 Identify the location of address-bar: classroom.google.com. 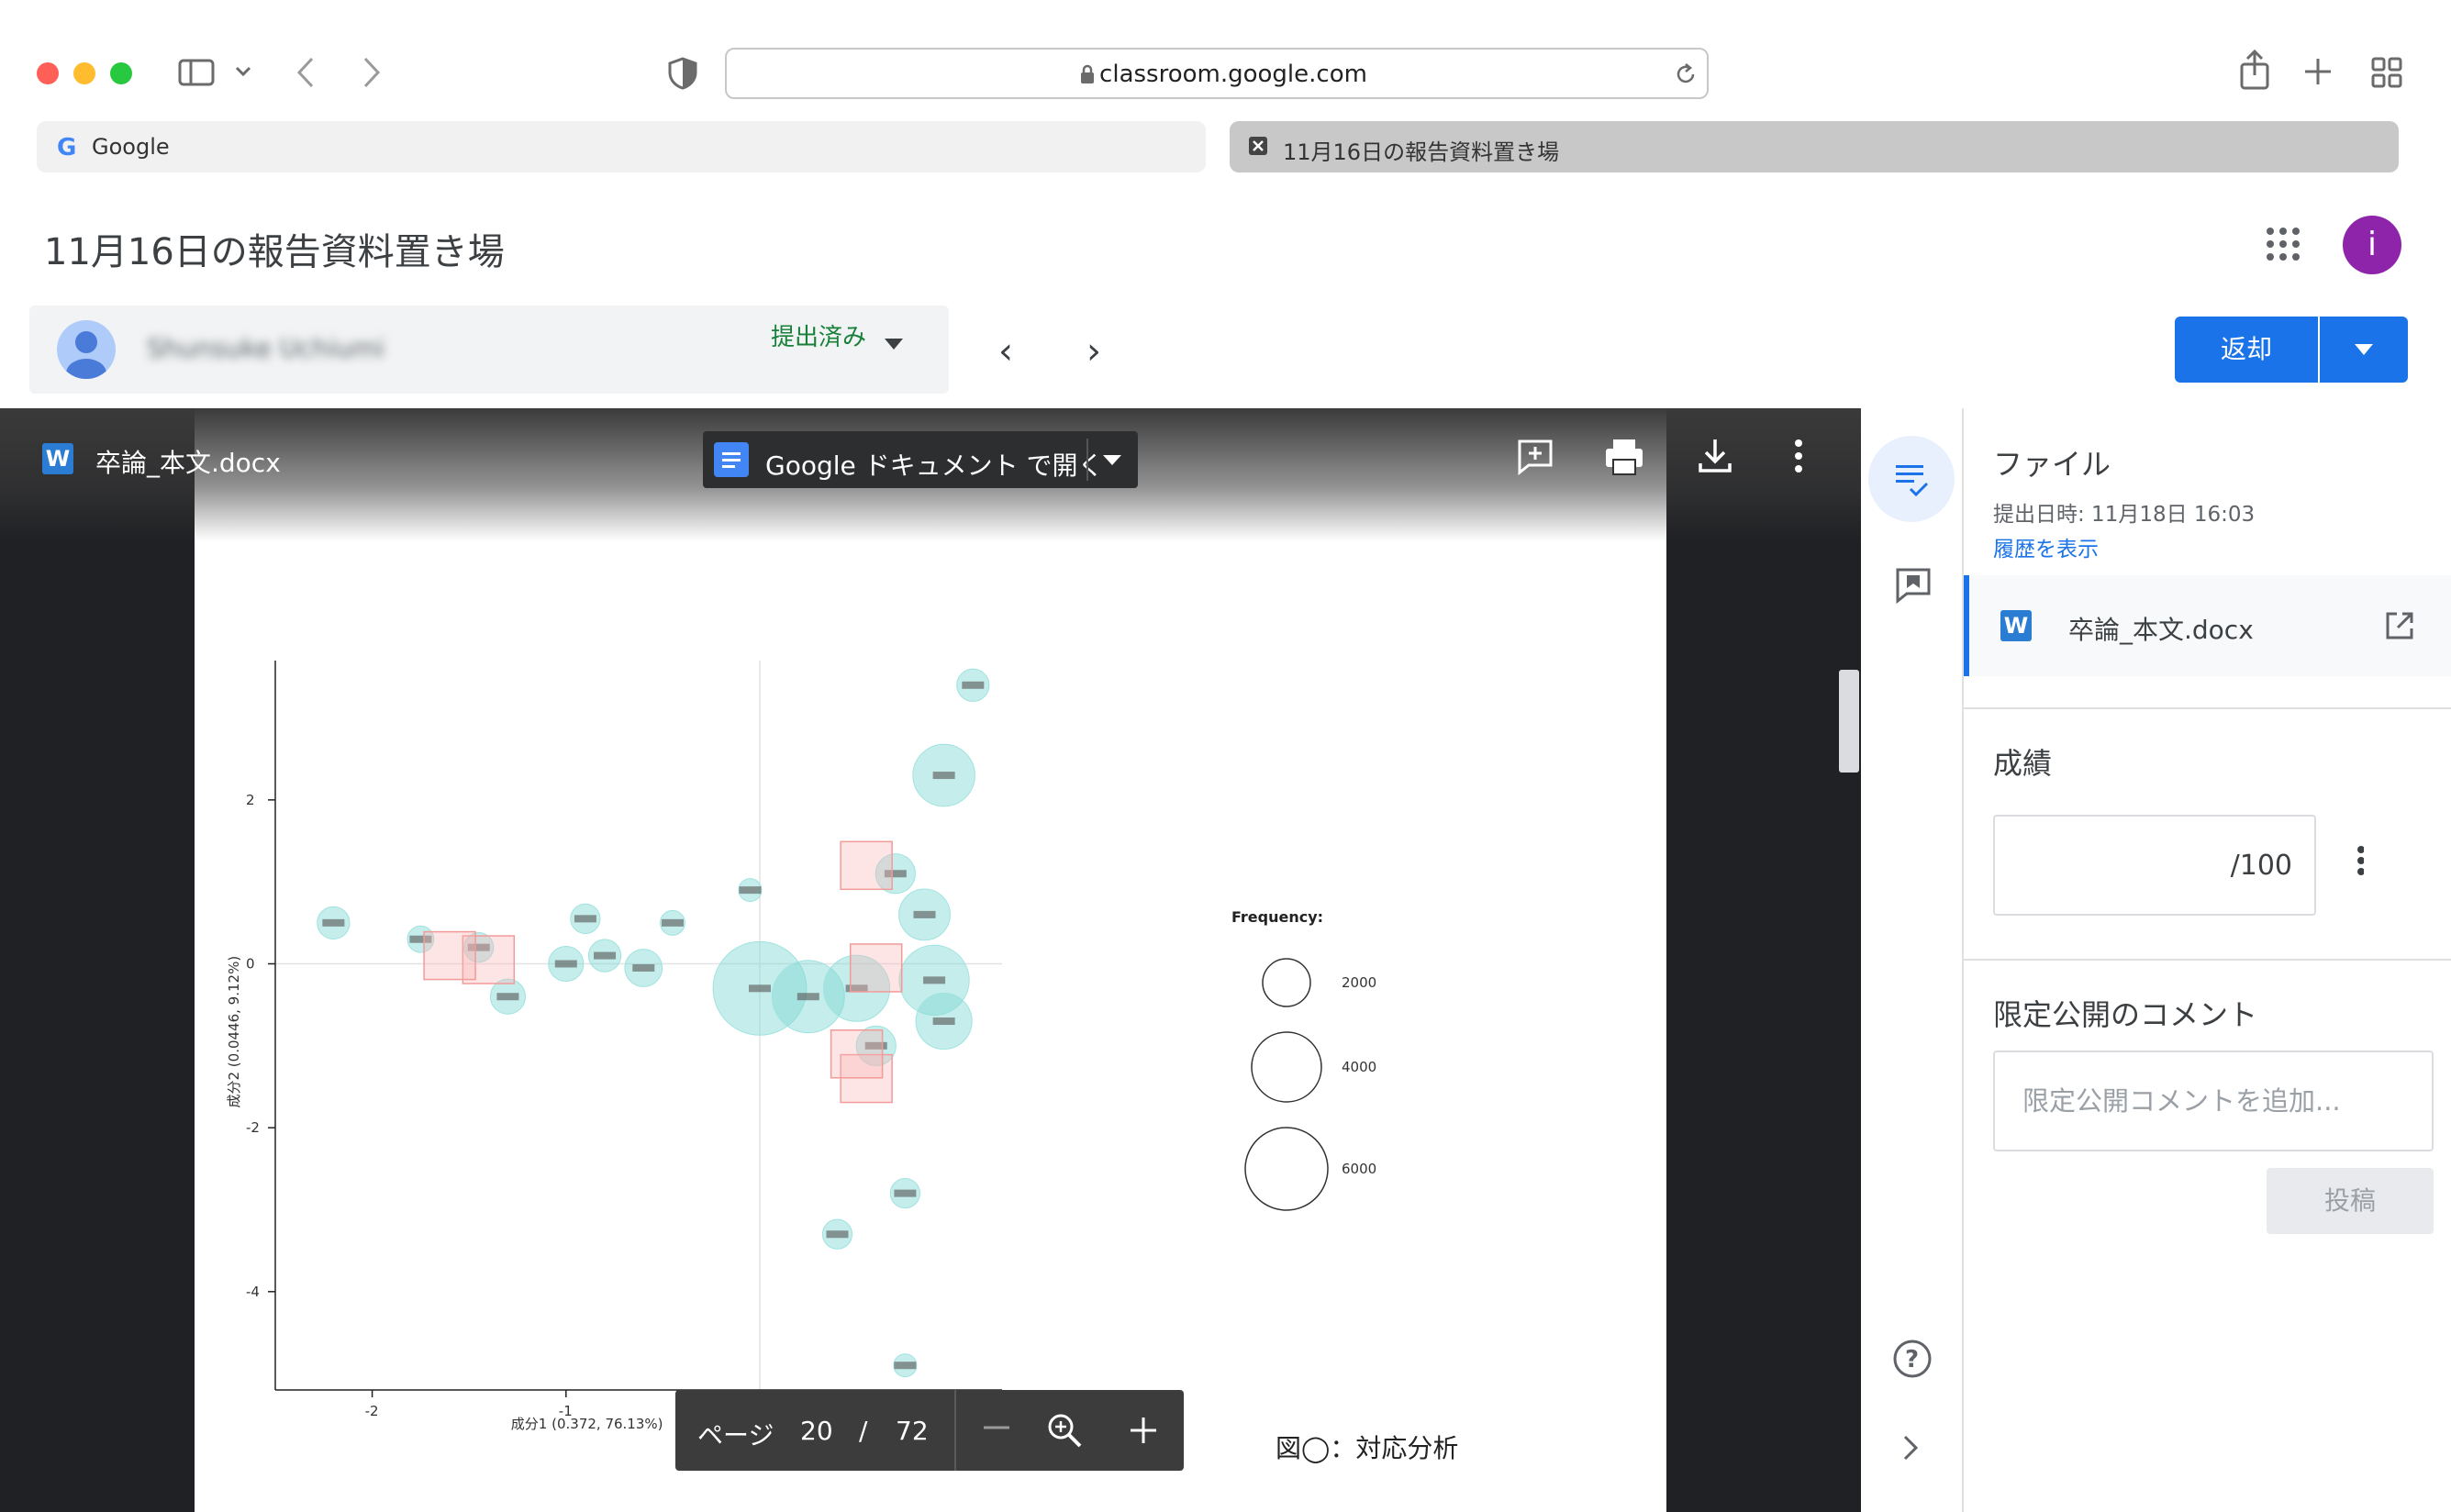
(1217, 73).